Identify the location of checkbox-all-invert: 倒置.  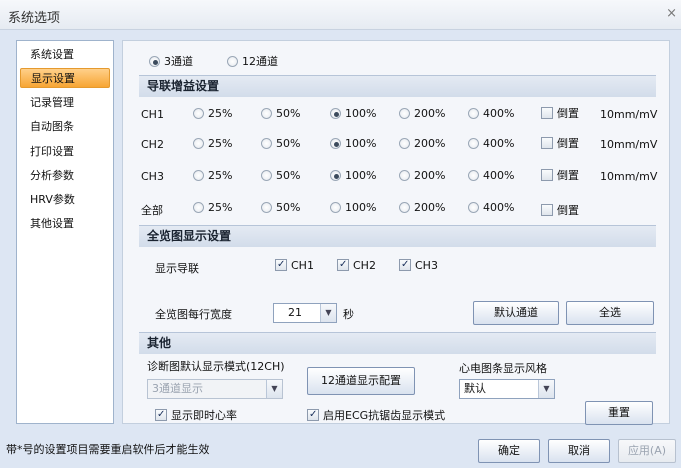
(560, 210).